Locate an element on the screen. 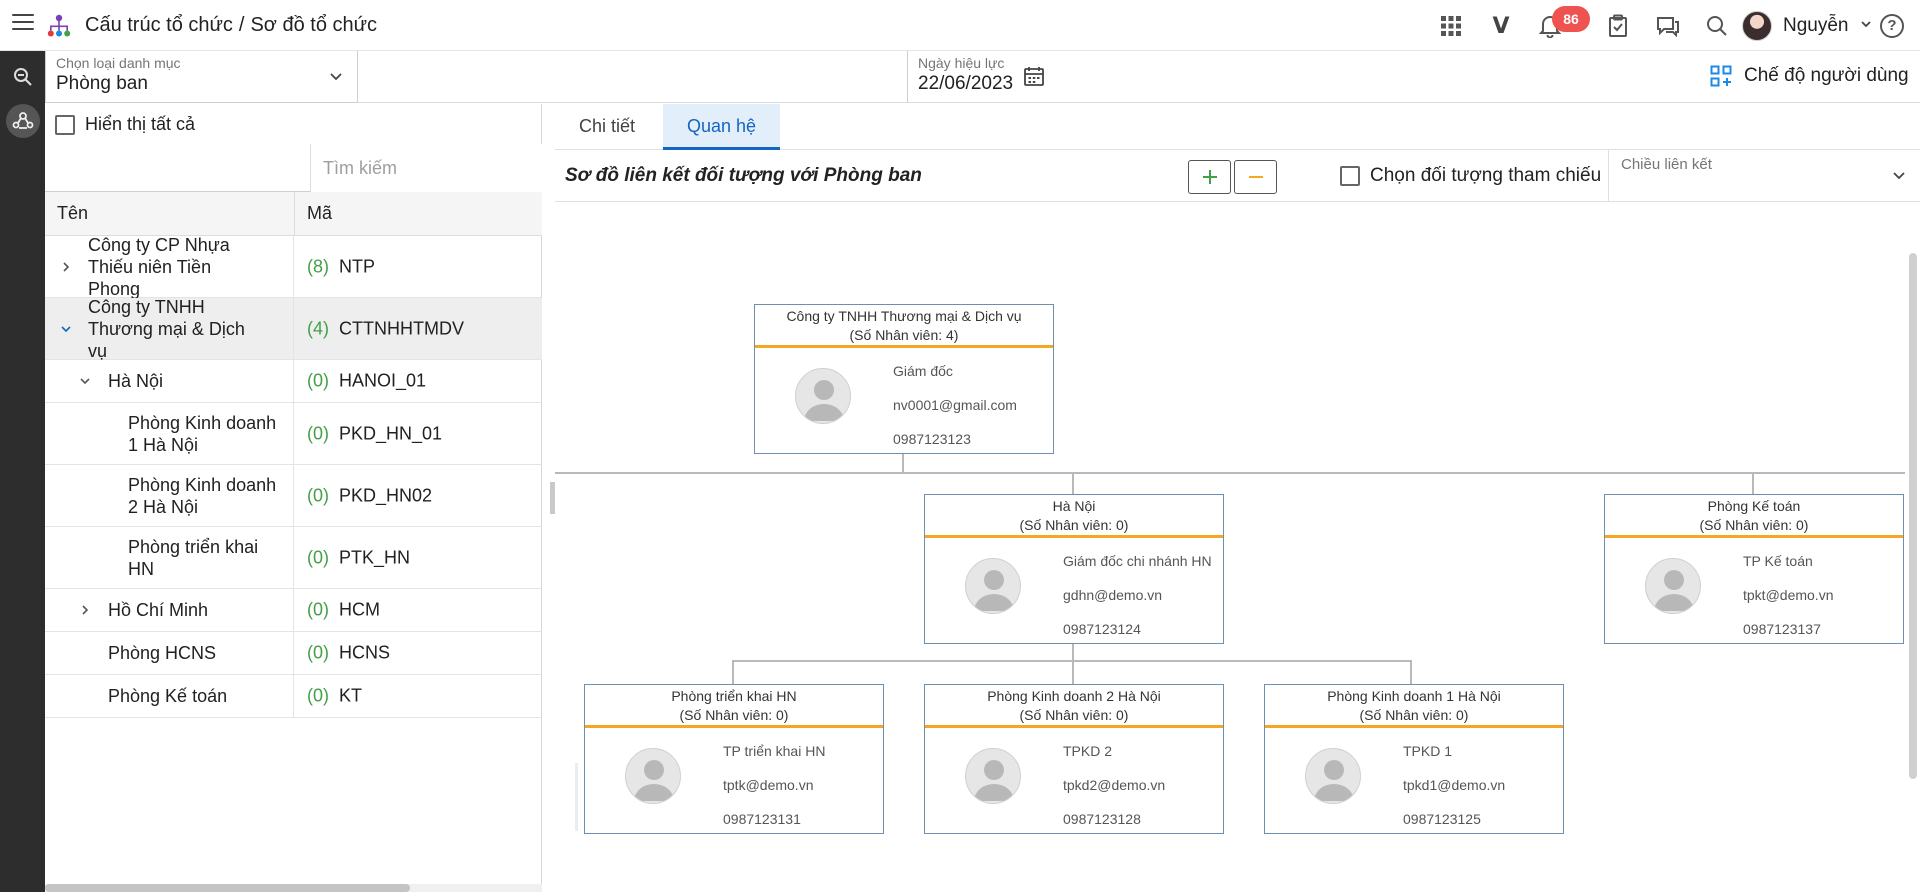 The image size is (1920, 892). link-direction-select: Chiều liên kết is located at coordinates (1764, 176).